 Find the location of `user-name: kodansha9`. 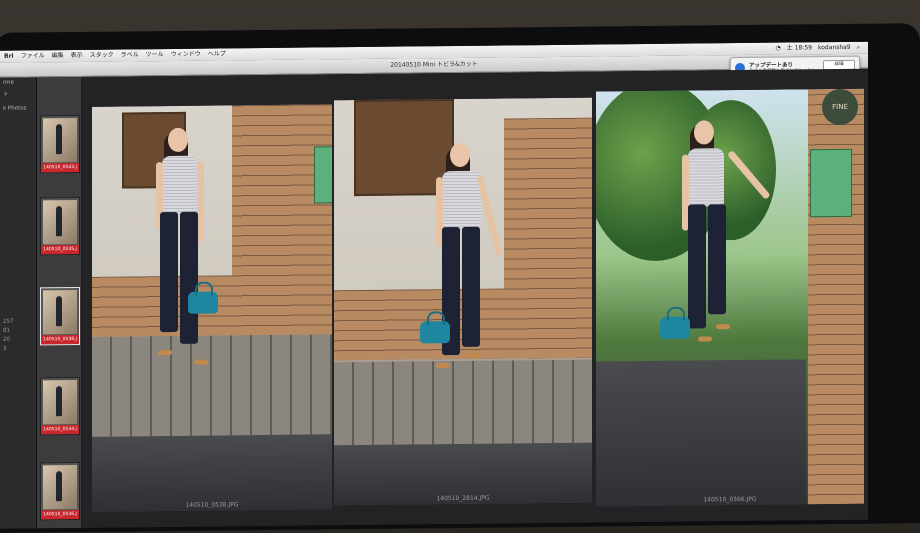

user-name: kodansha9 is located at coordinates (834, 48).